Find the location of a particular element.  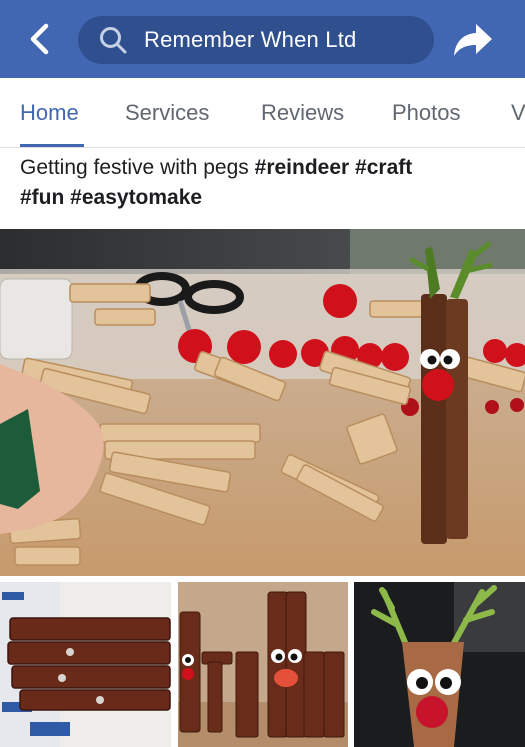

tab-reviews: Reviews is located at coordinates (302, 113).